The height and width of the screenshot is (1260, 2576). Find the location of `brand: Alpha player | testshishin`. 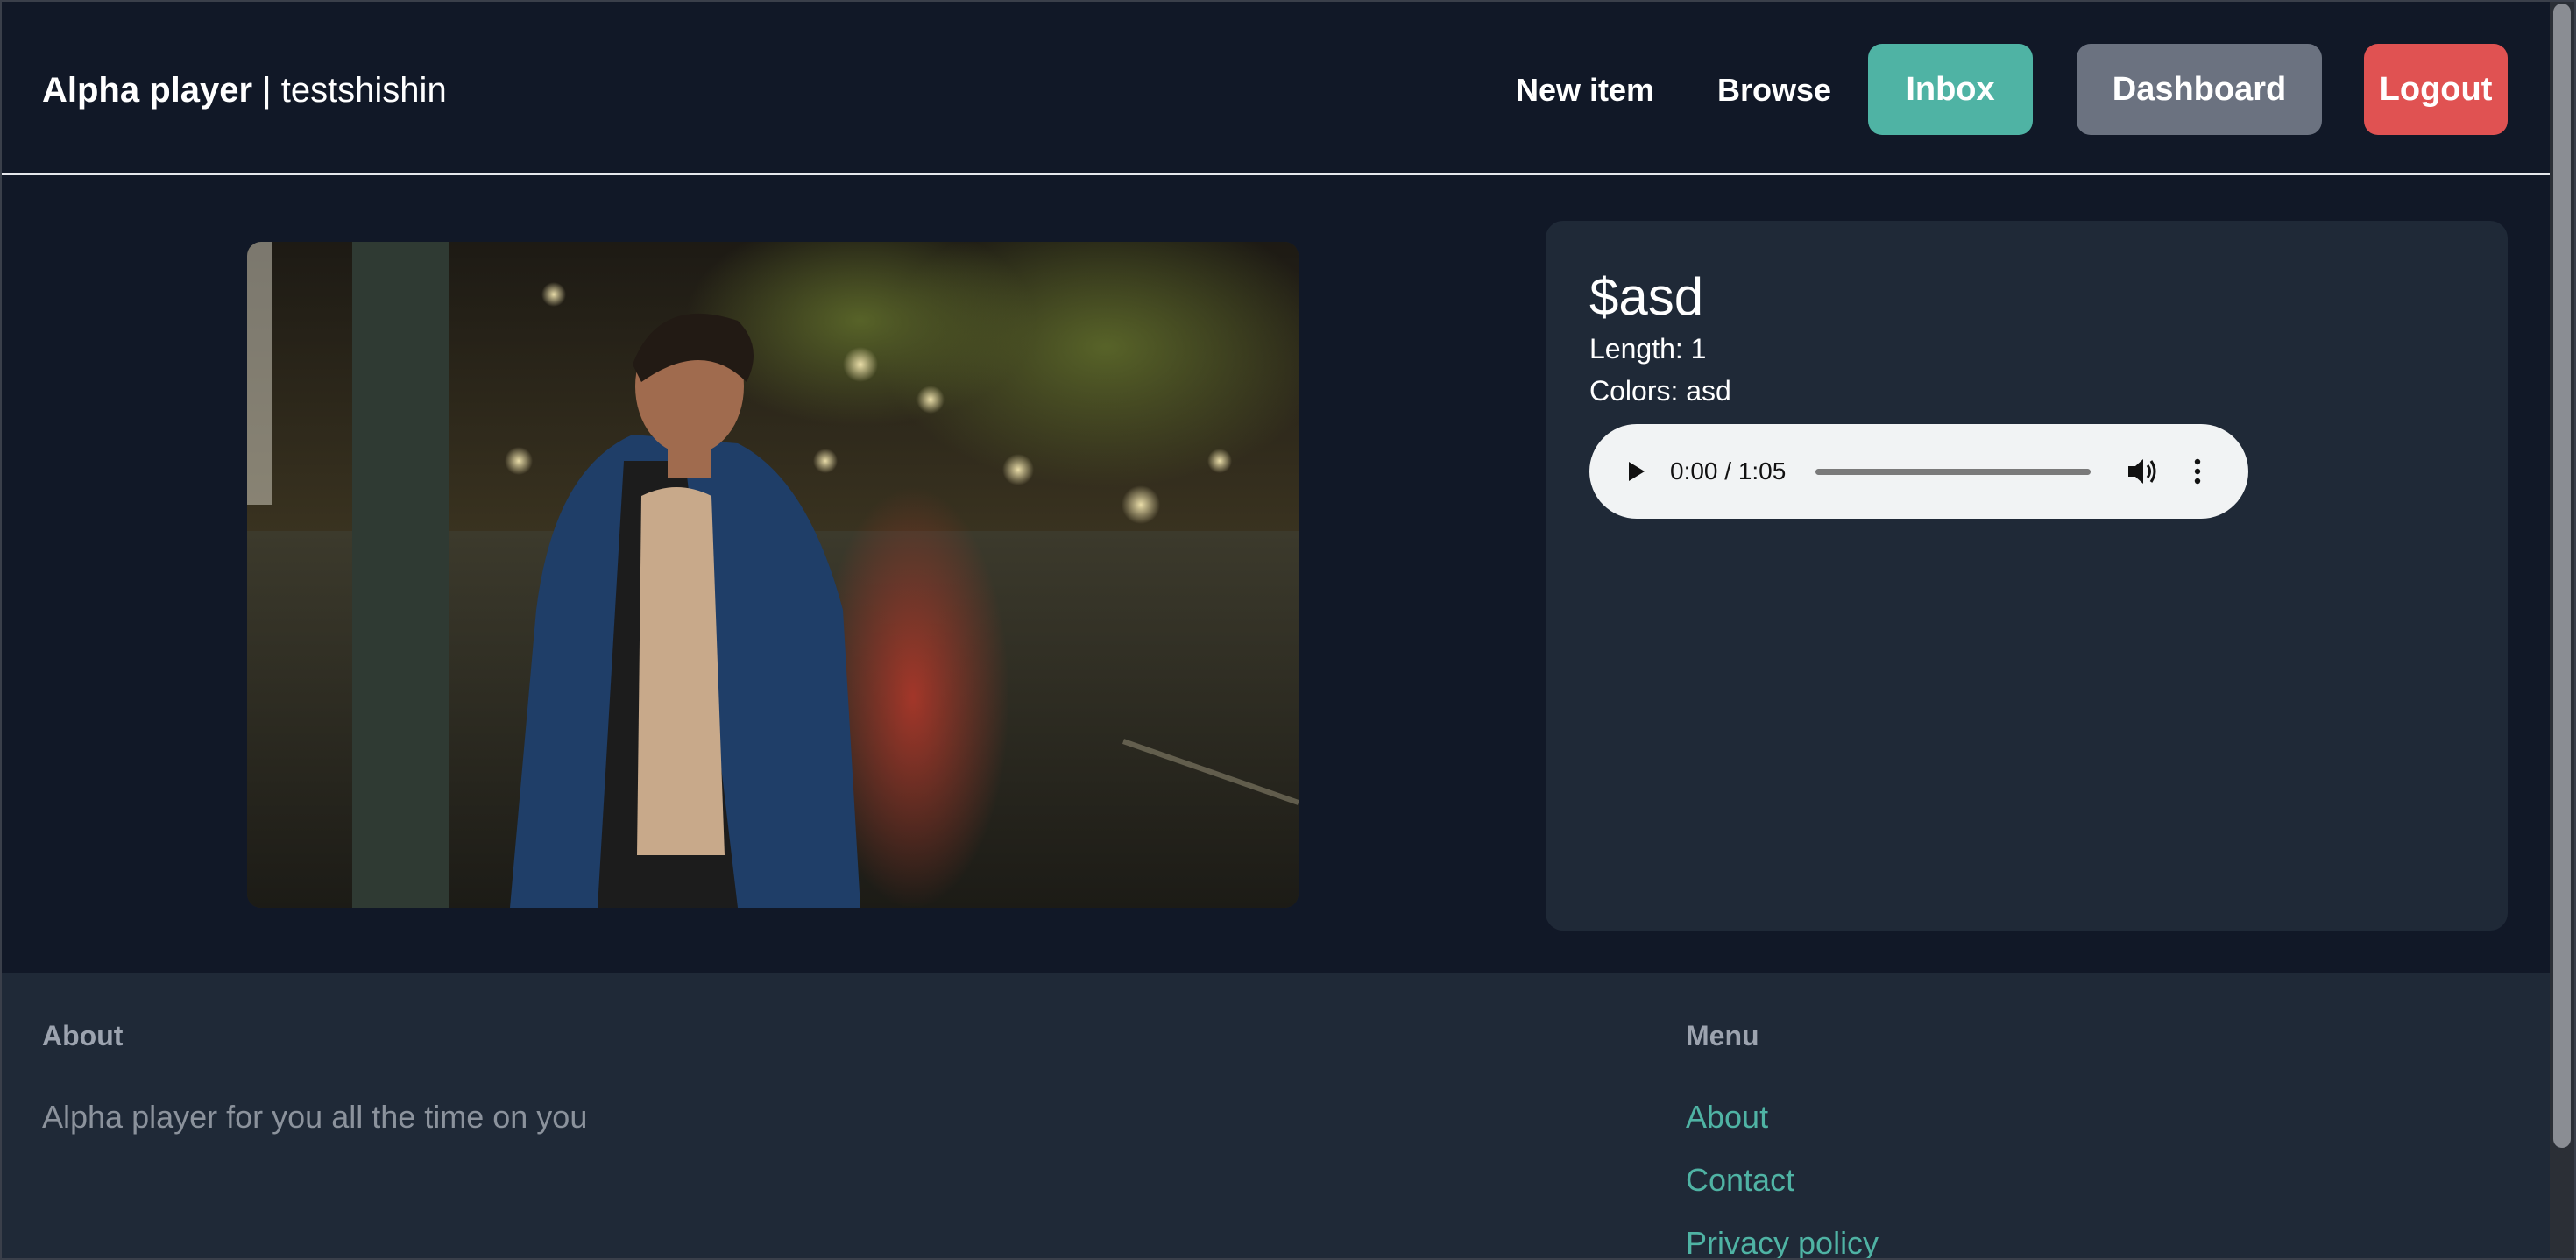

brand: Alpha player | testshishin is located at coordinates (244, 90).